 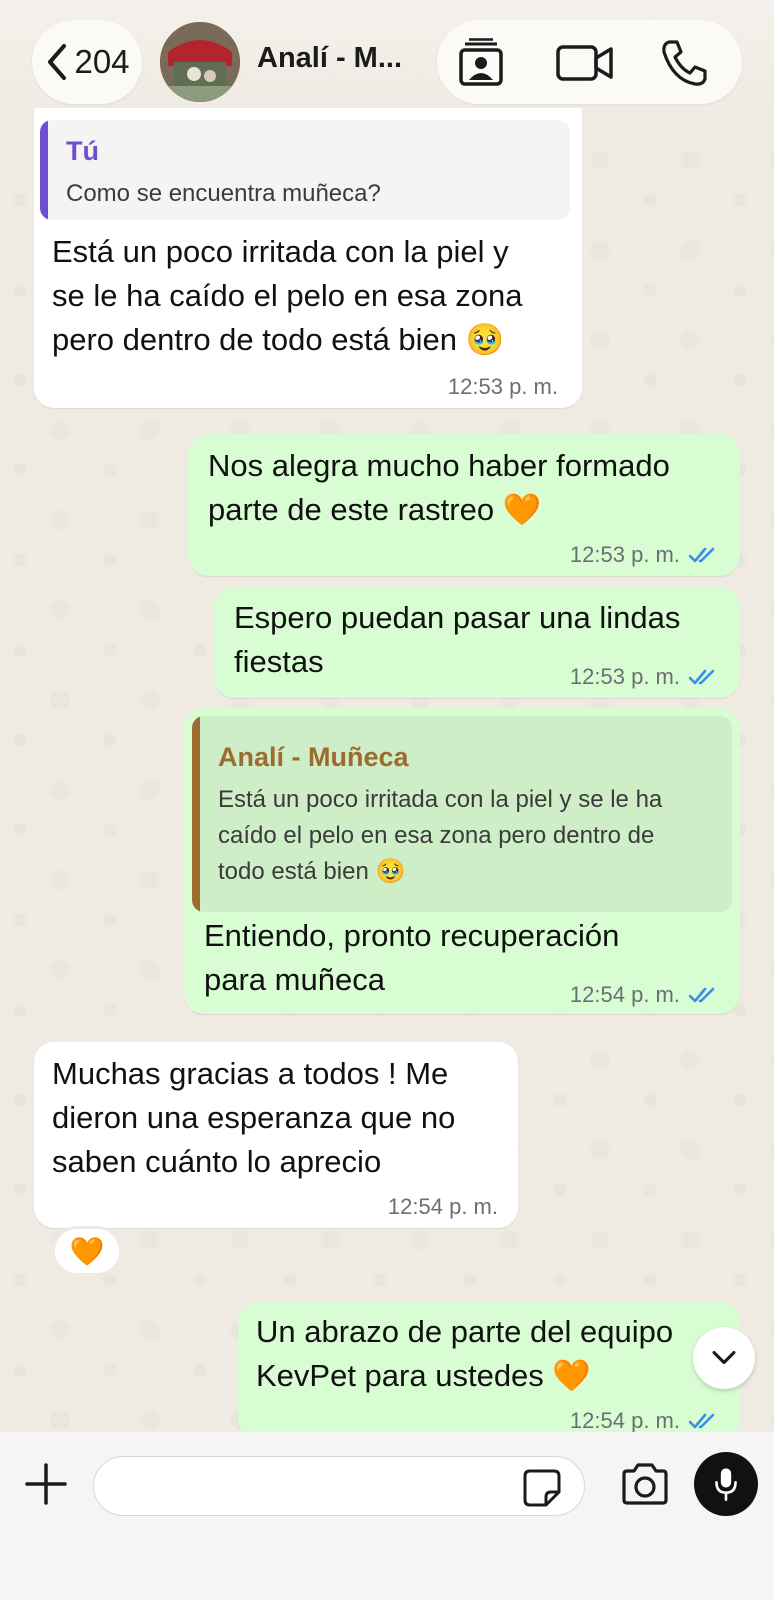 I want to click on back-button: 204, so click(x=87, y=62).